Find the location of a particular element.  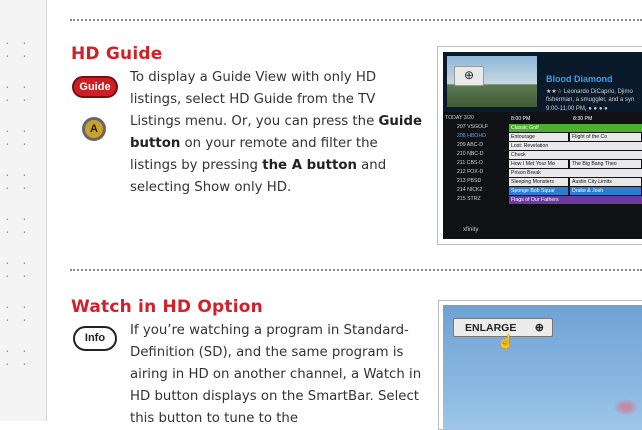

guide-row: 208 HBOHDEntourageFlight of the CoBlo is located at coordinates (542, 136).